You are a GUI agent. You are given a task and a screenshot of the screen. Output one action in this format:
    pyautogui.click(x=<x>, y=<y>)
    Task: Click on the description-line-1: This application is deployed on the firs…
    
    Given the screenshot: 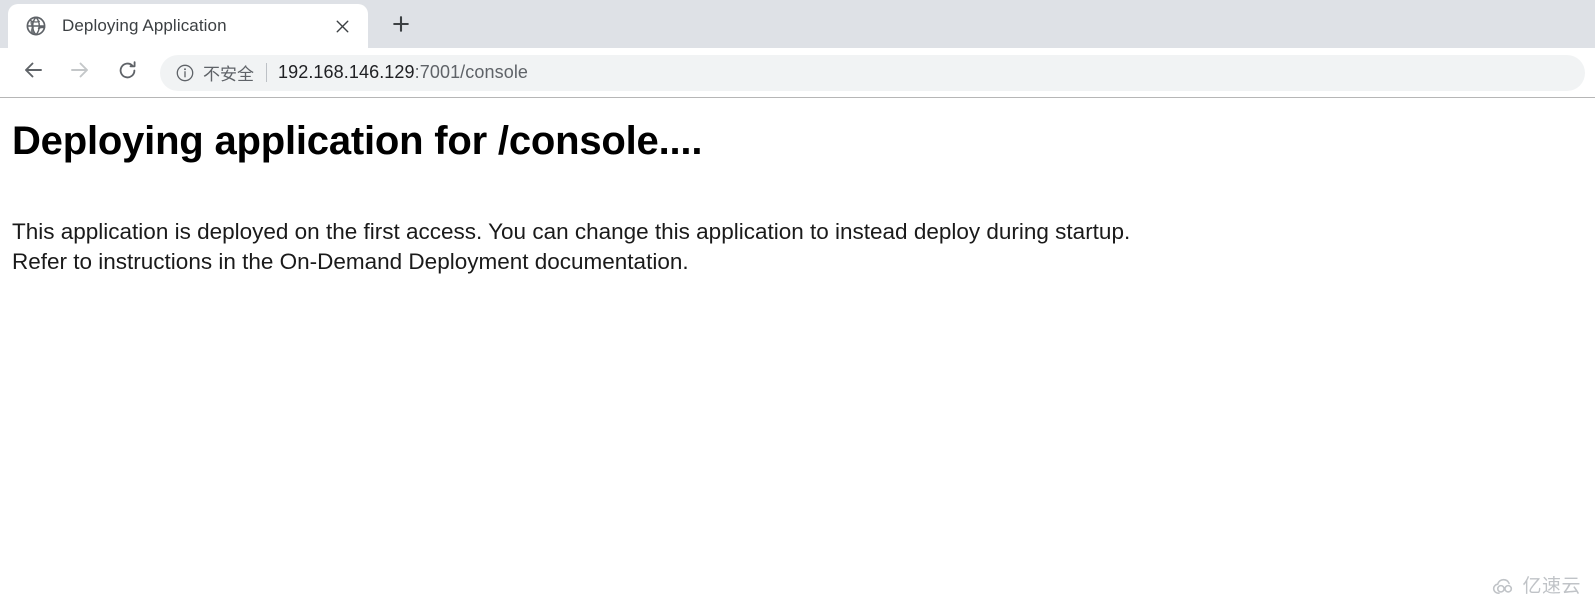 What is the action you would take?
    pyautogui.click(x=571, y=231)
    